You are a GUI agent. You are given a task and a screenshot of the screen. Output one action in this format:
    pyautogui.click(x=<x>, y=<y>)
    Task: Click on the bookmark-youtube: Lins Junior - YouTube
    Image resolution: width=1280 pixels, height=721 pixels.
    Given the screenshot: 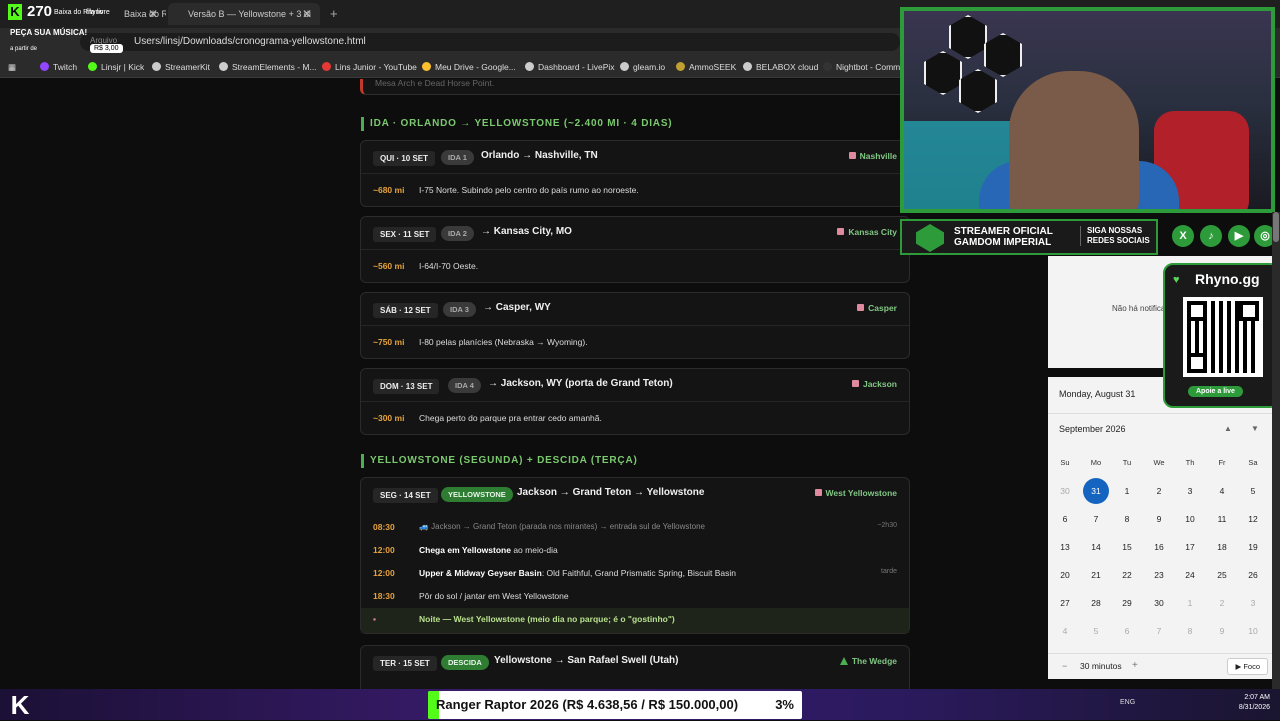 What is the action you would take?
    pyautogui.click(x=369, y=67)
    